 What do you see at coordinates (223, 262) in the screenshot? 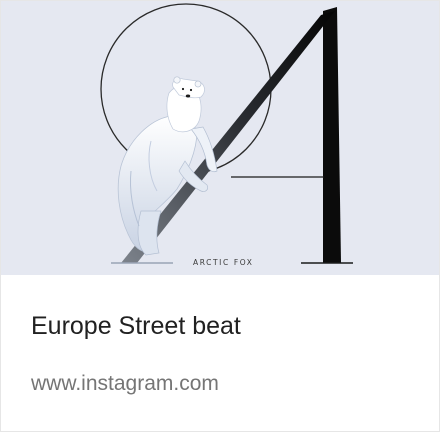
I see `caption-tag: ARCTIC FOX` at bounding box center [223, 262].